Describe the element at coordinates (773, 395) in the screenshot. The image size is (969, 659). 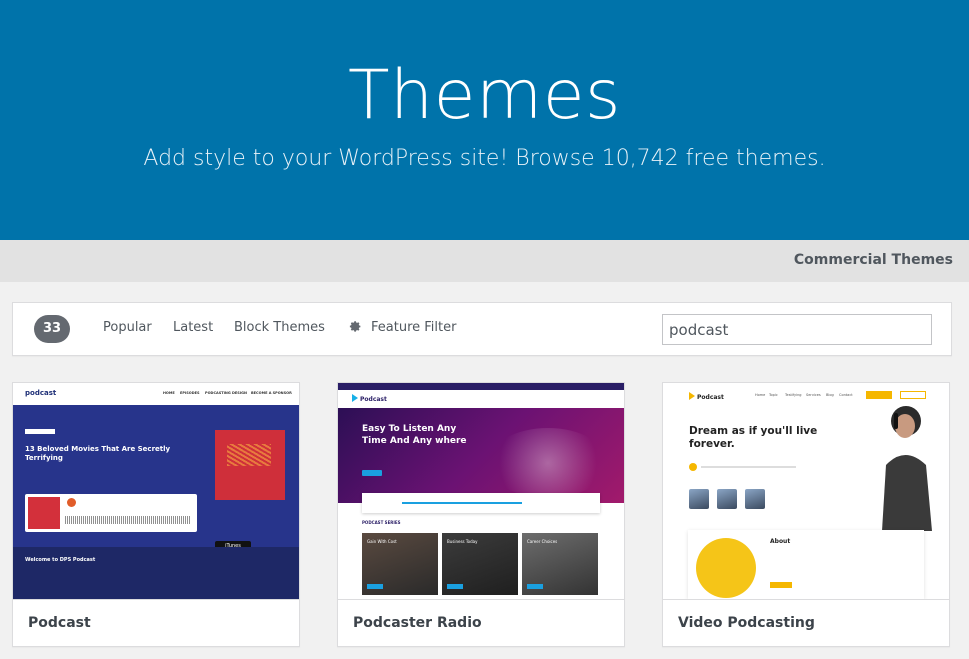
I see `preview-nav-item: Topic` at that location.